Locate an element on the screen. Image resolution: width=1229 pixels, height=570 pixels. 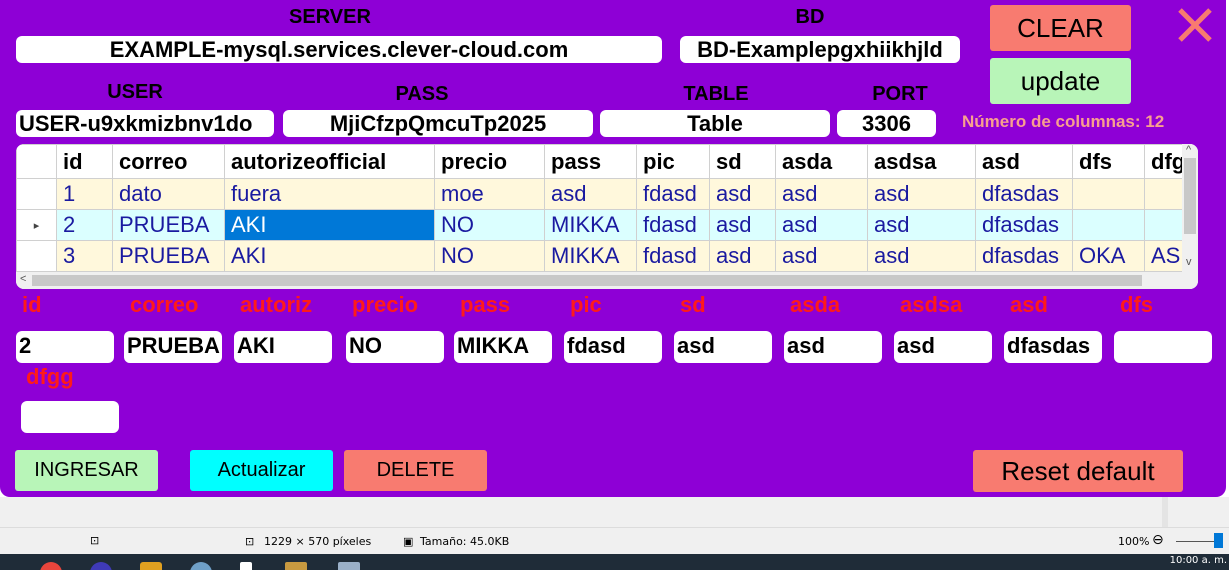
app4-icon is located at coordinates (296, 566).